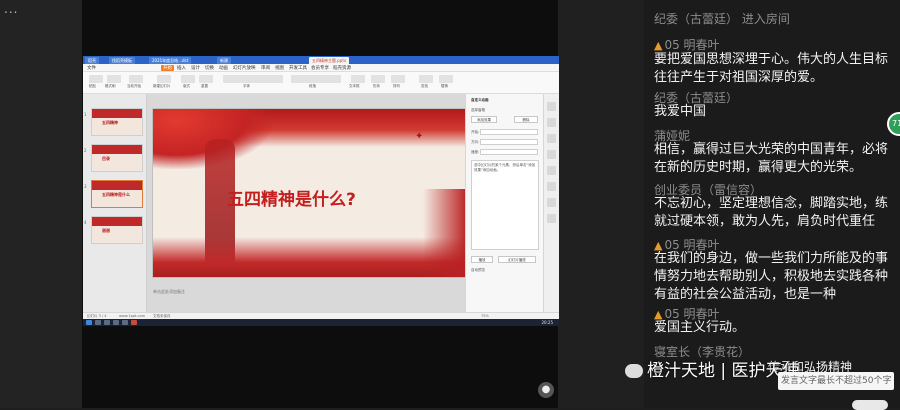 The image size is (900, 410). Describe the element at coordinates (446, 79) in the screenshot. I see `replace-icon` at that location.